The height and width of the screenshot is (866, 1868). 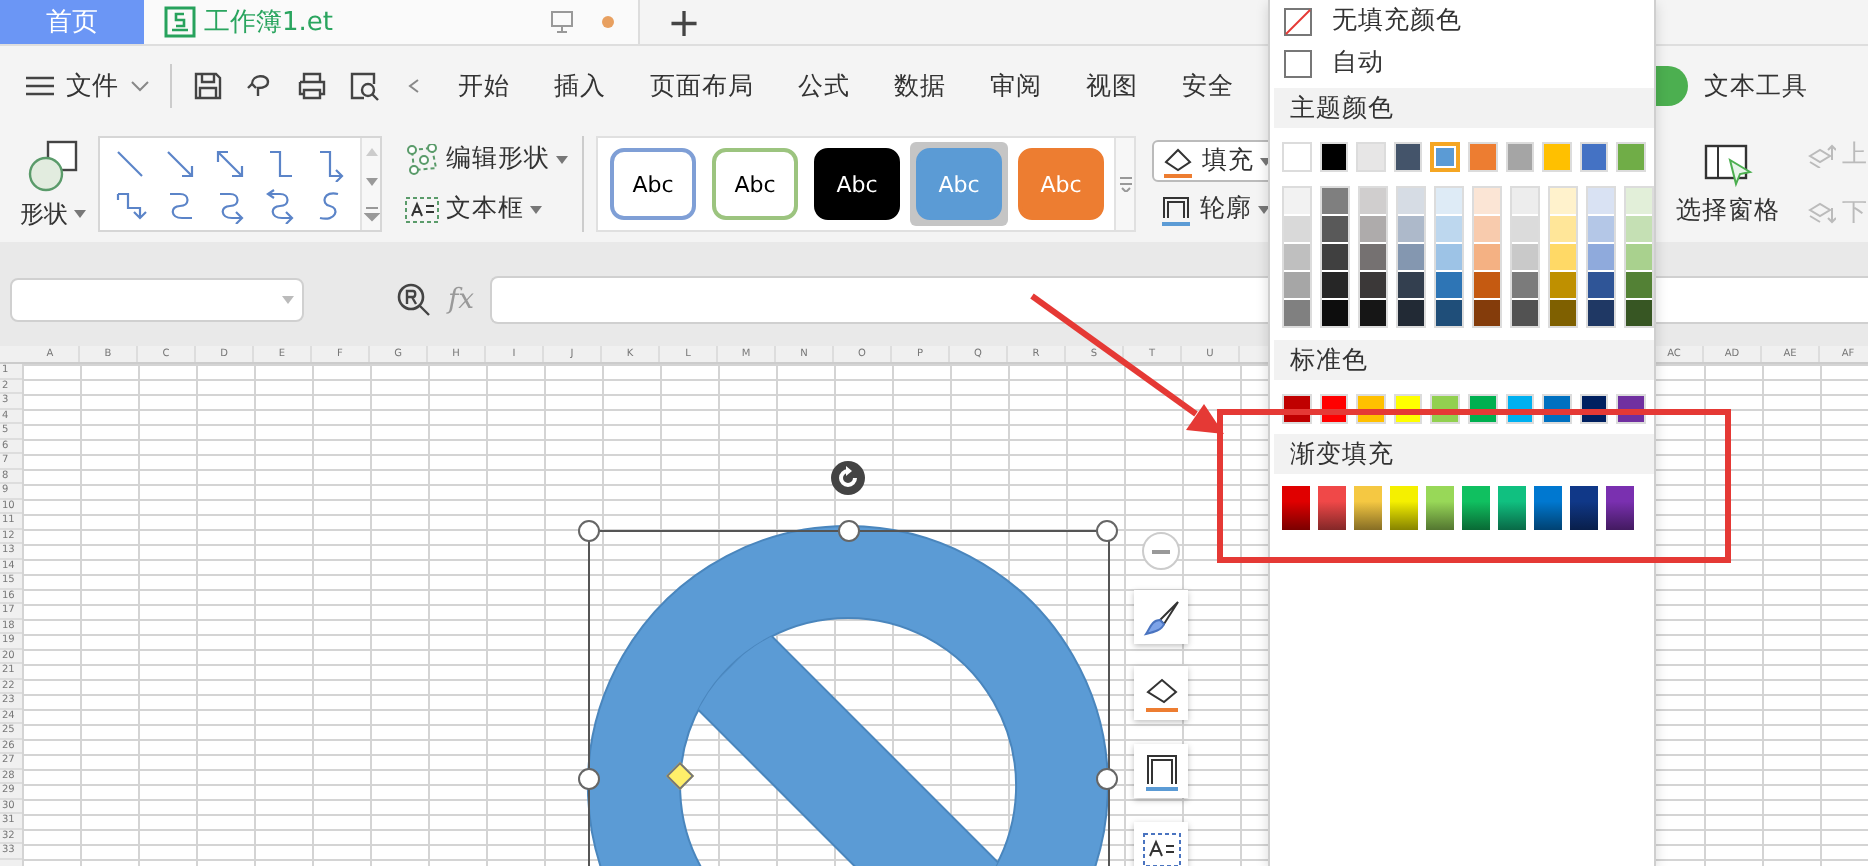 I want to click on selection-pane-button: 选择窗格, so click(x=1728, y=184).